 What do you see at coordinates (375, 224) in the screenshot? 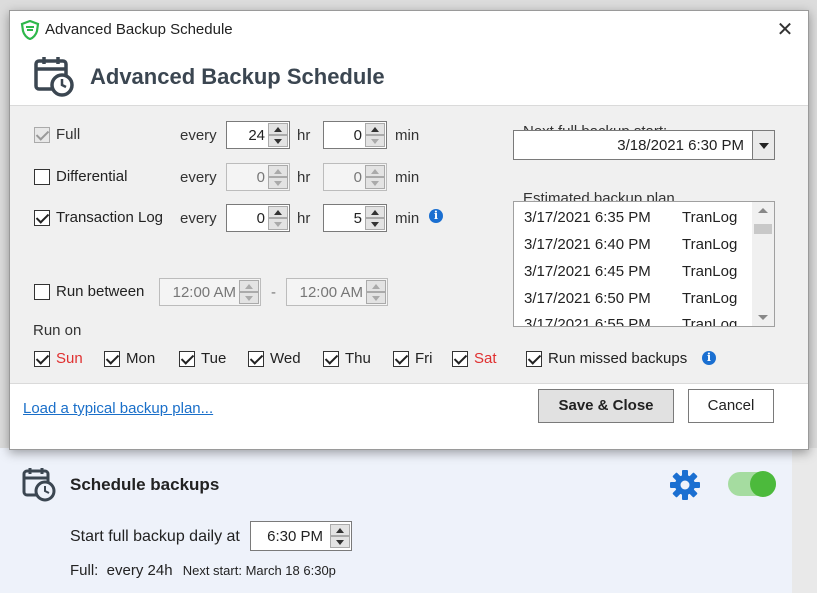
I see `transaction-log-minutes-down-arrow` at bounding box center [375, 224].